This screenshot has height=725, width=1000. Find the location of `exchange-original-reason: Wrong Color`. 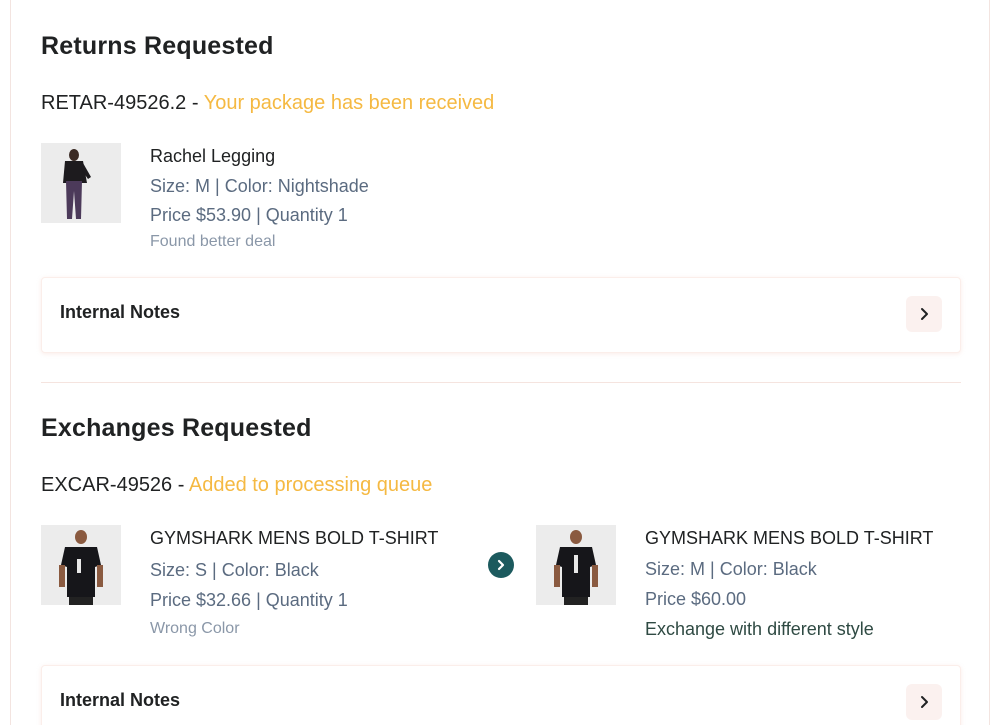

exchange-original-reason: Wrong Color is located at coordinates (195, 628).